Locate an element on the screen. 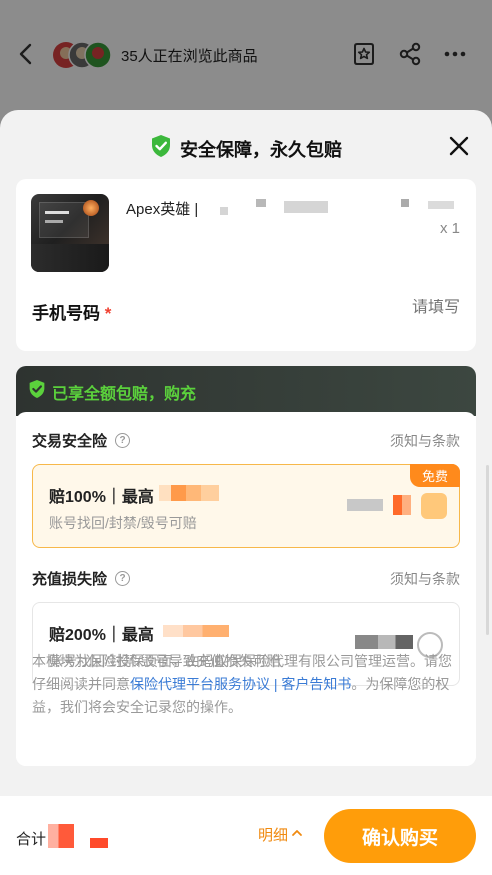 The image size is (492, 875). sheet-title: 安全保障，永久包赔 is located at coordinates (246, 148).